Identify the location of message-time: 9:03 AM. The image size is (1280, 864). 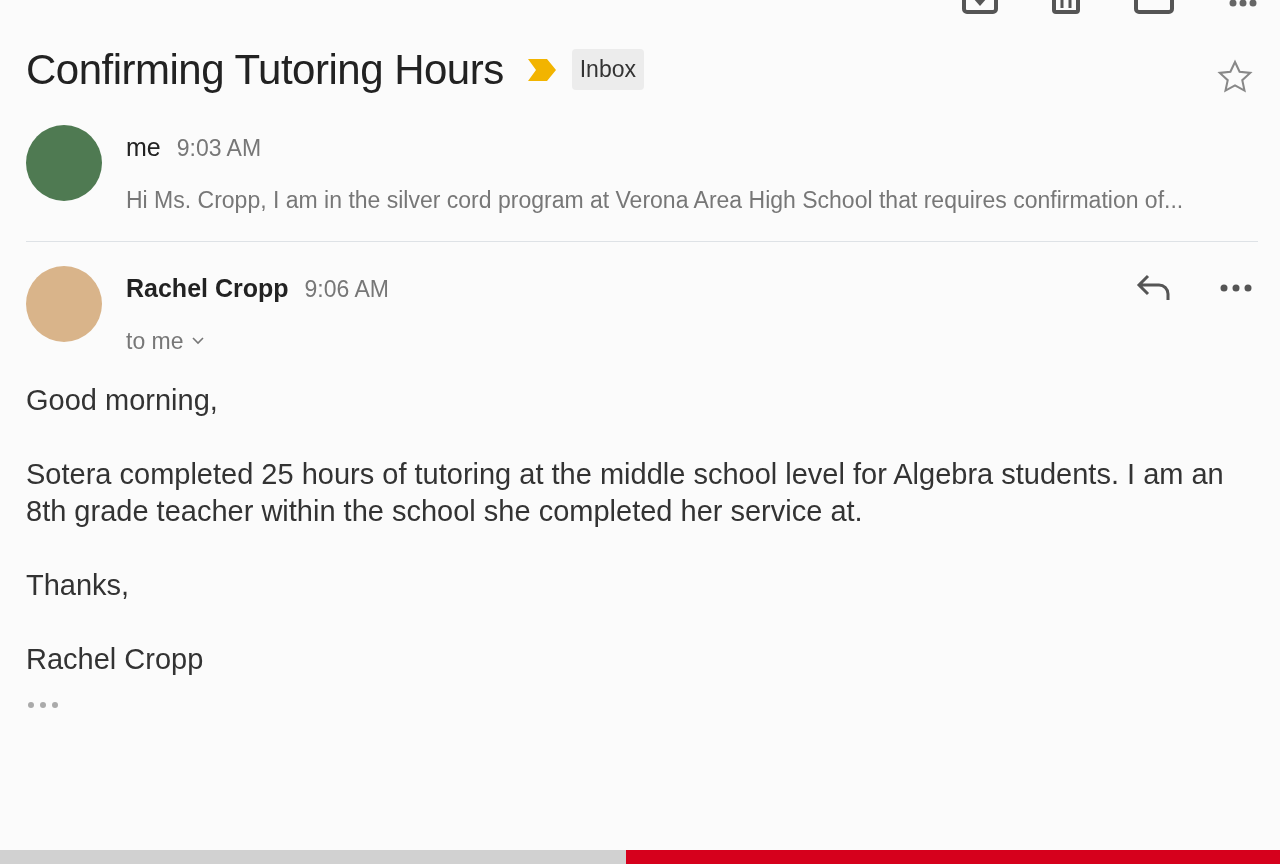
(219, 148).